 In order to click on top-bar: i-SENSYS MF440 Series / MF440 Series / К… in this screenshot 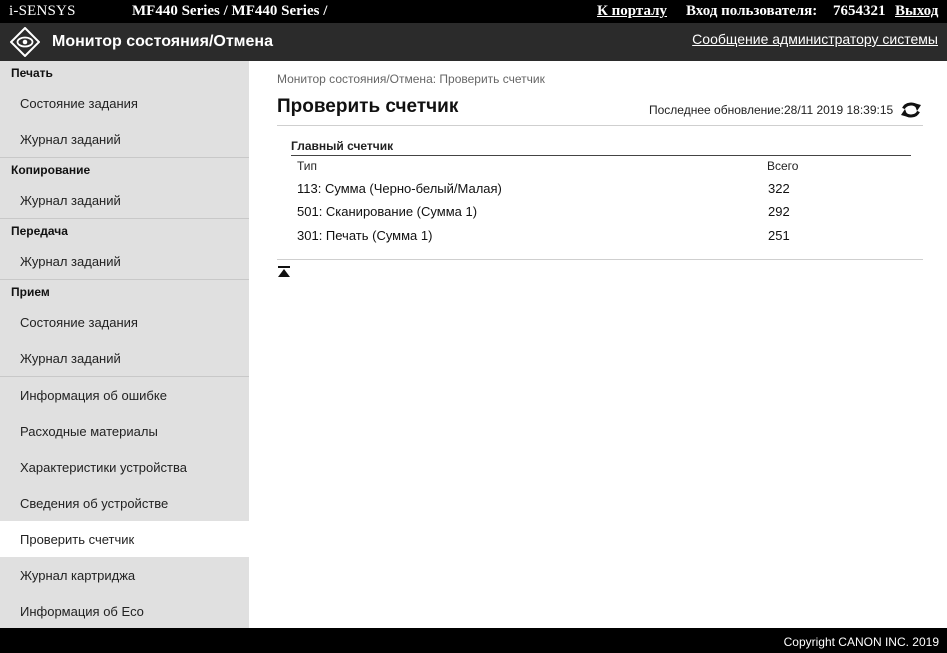, I will do `click(473, 11)`.